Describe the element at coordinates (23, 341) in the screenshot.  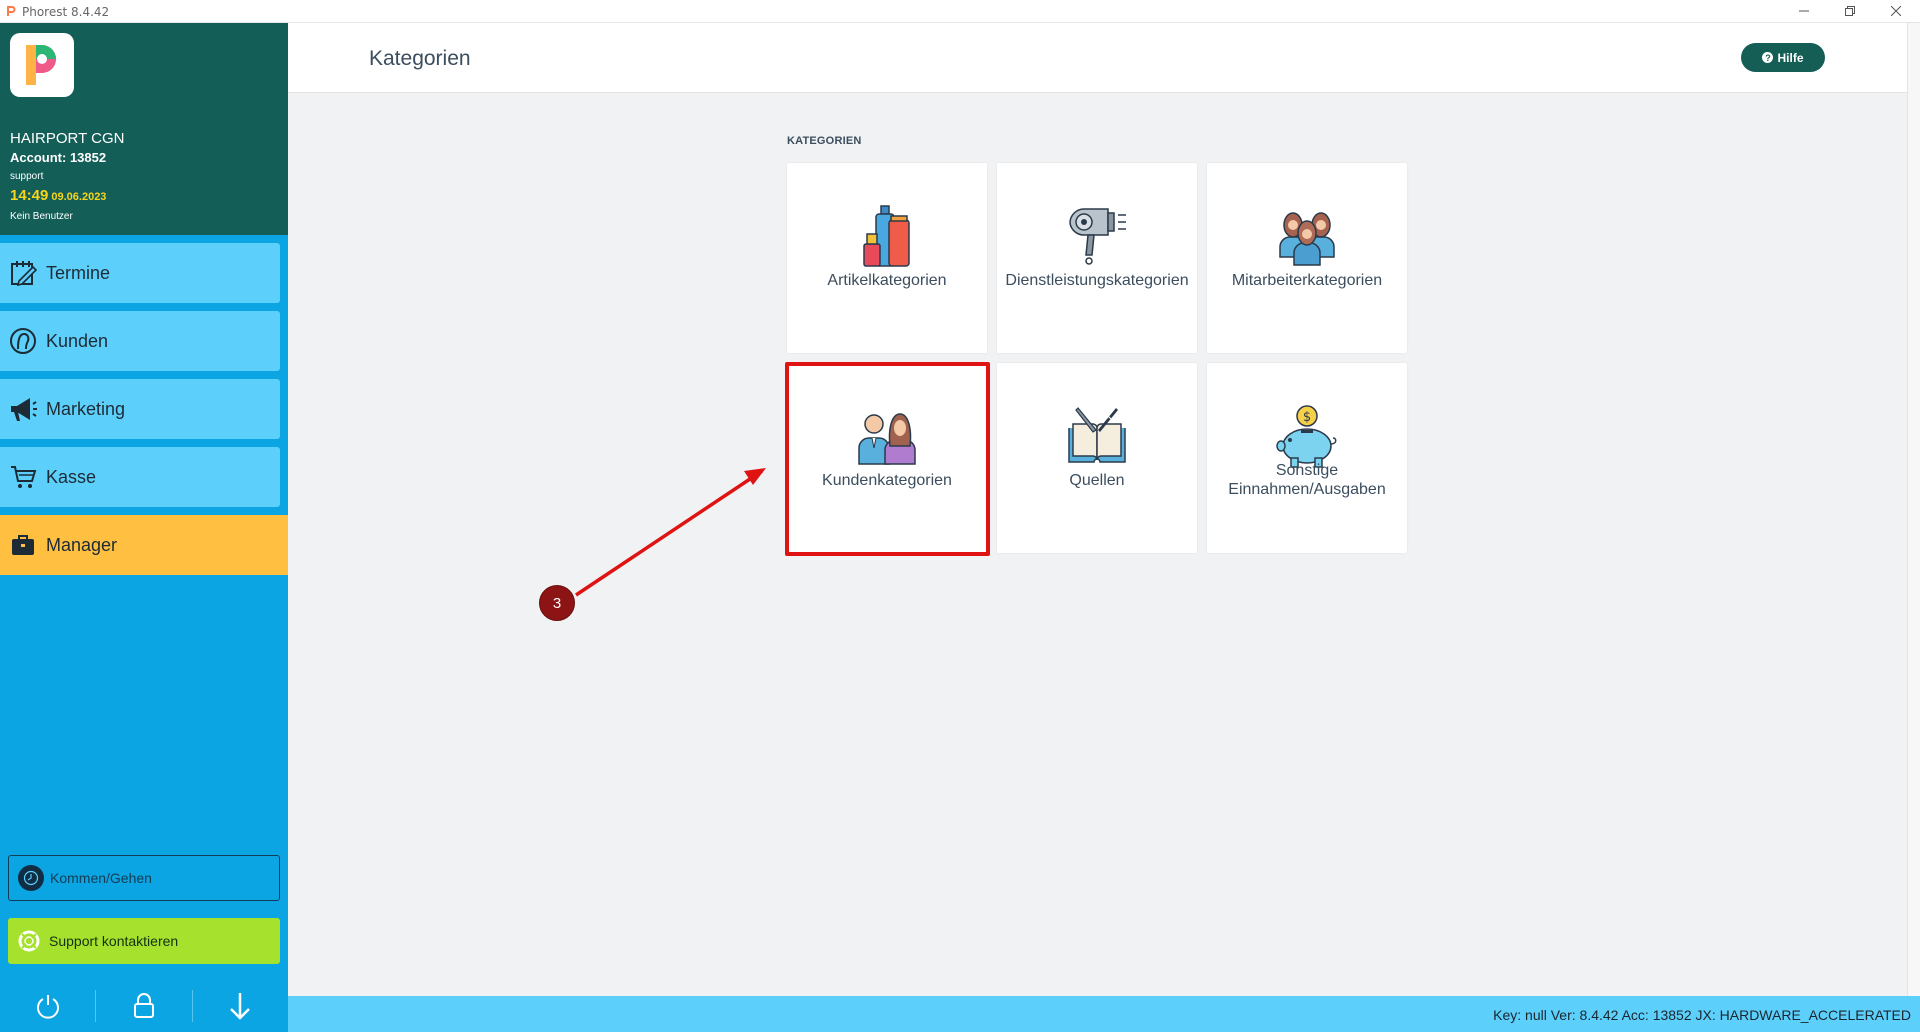
I see `client-head-icon` at that location.